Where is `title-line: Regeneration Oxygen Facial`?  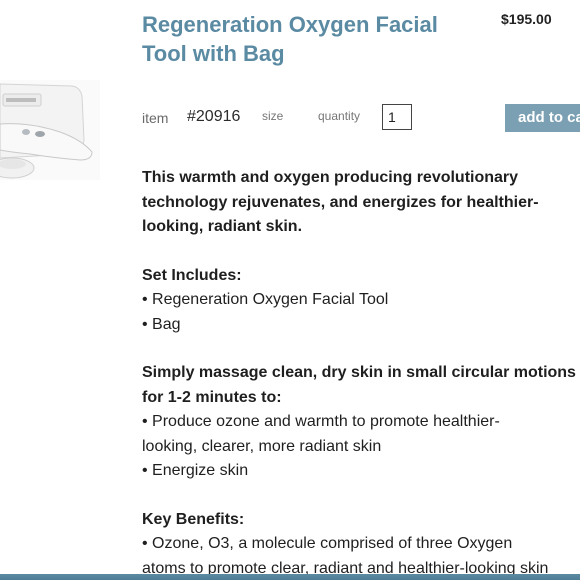
title-line: Regeneration Oxygen Facial is located at coordinates (312, 24).